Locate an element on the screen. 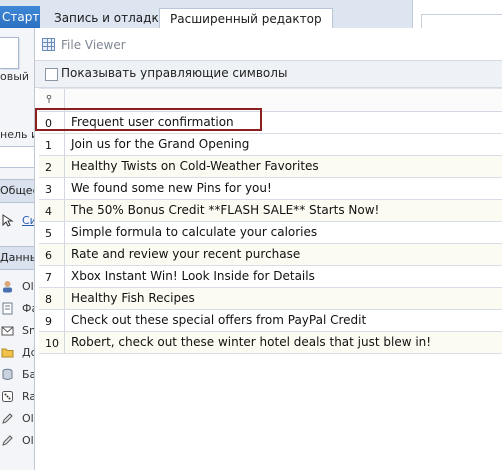 The width and height of the screenshot is (502, 470). dice-icon is located at coordinates (7, 396).